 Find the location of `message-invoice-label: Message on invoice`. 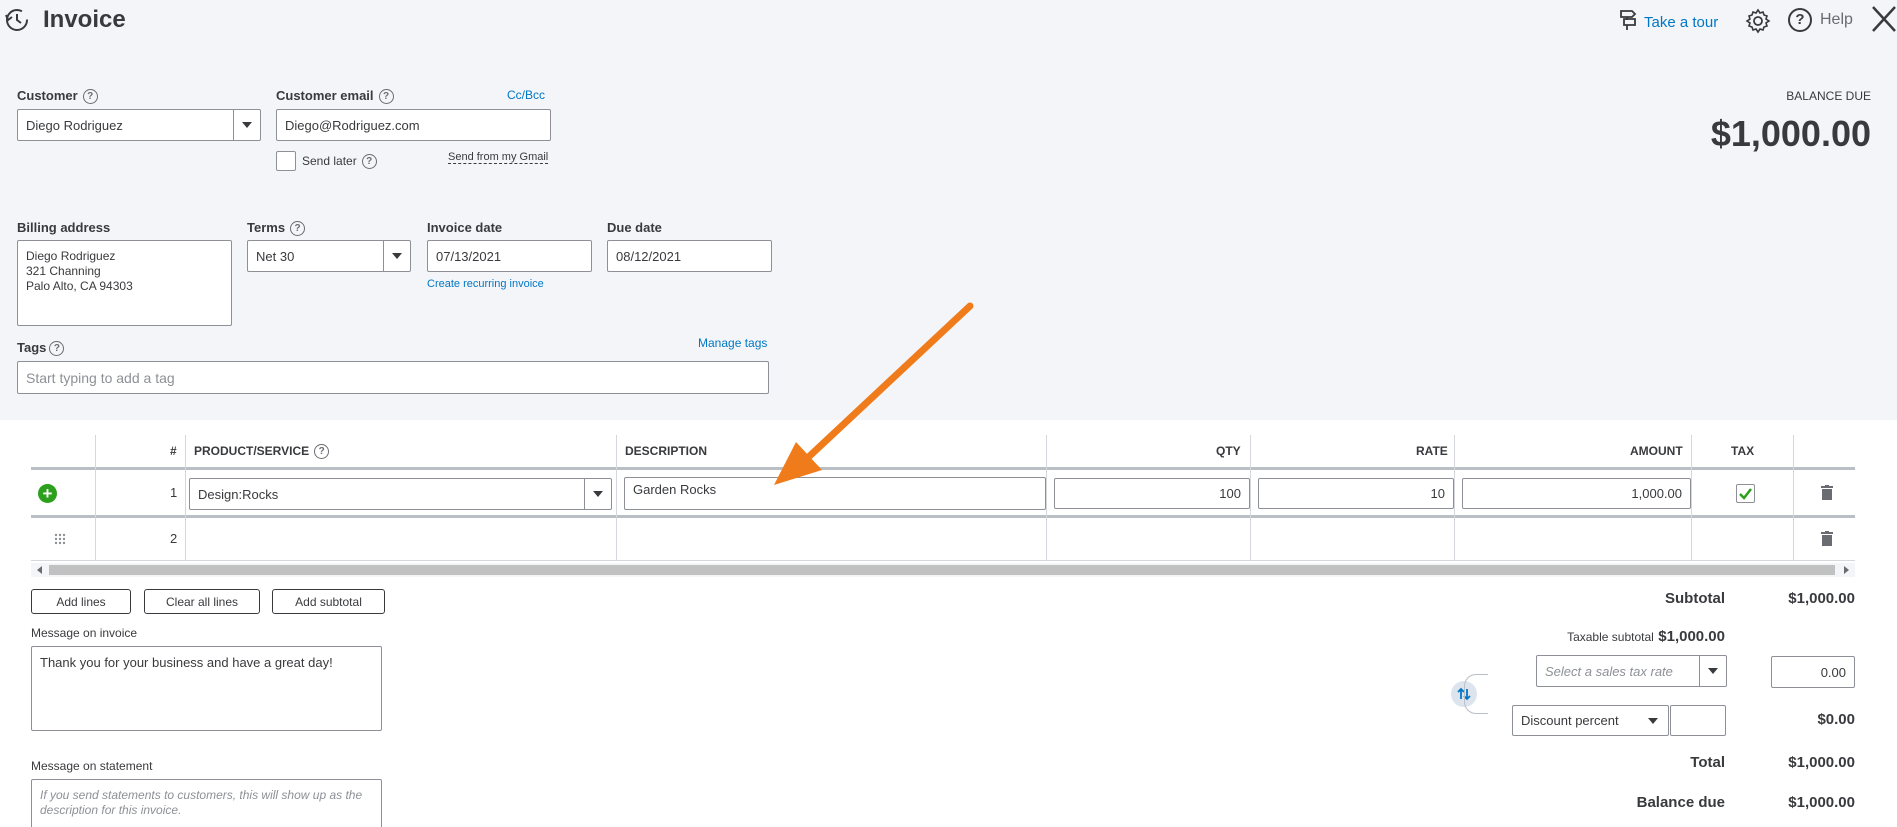

message-invoice-label: Message on invoice is located at coordinates (84, 633).